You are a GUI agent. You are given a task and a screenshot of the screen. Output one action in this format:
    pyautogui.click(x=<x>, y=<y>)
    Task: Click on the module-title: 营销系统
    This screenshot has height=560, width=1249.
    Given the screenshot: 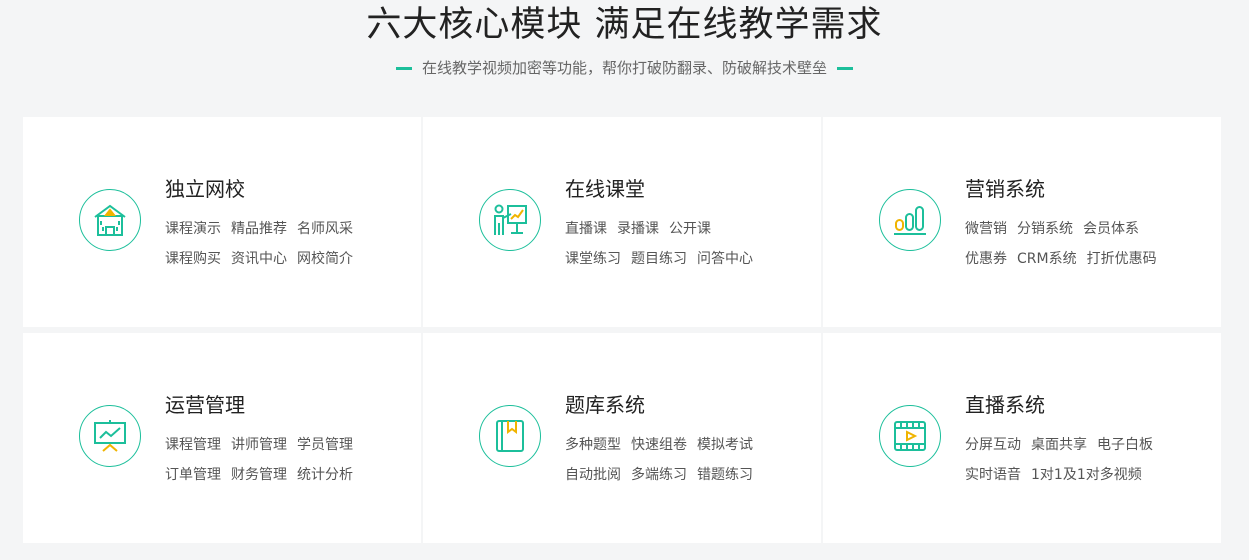 What is the action you would take?
    pyautogui.click(x=1005, y=189)
    